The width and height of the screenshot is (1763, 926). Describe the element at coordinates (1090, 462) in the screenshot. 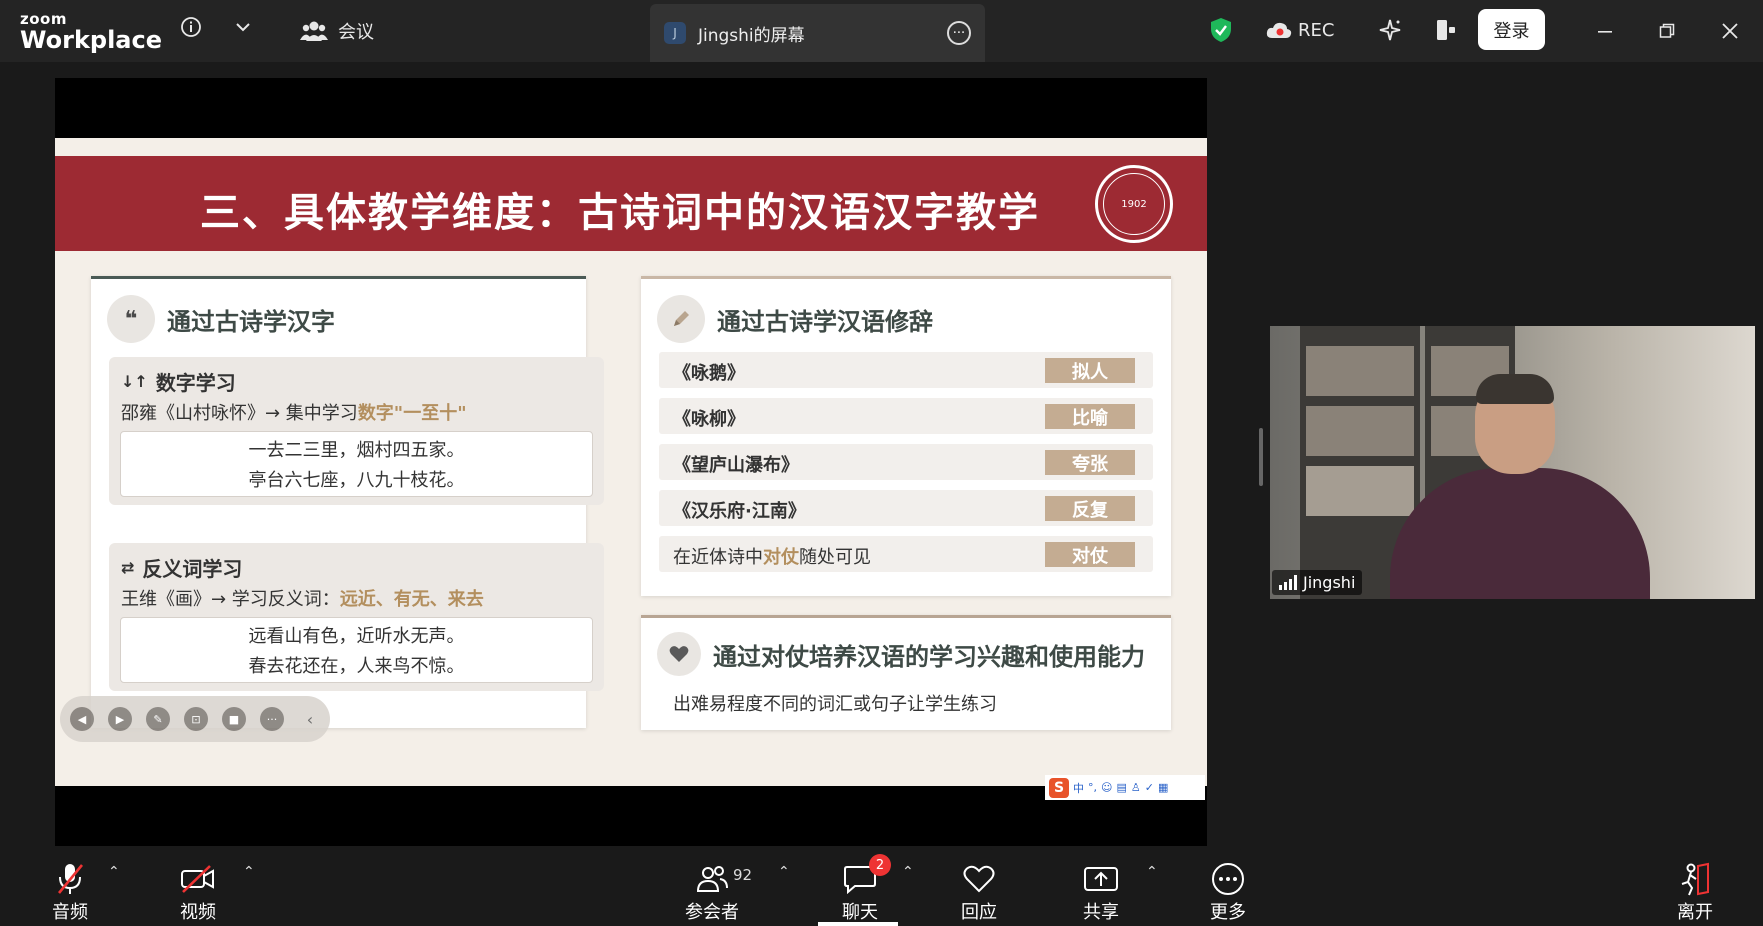

I see `rhetoric-tag: 夸张` at that location.